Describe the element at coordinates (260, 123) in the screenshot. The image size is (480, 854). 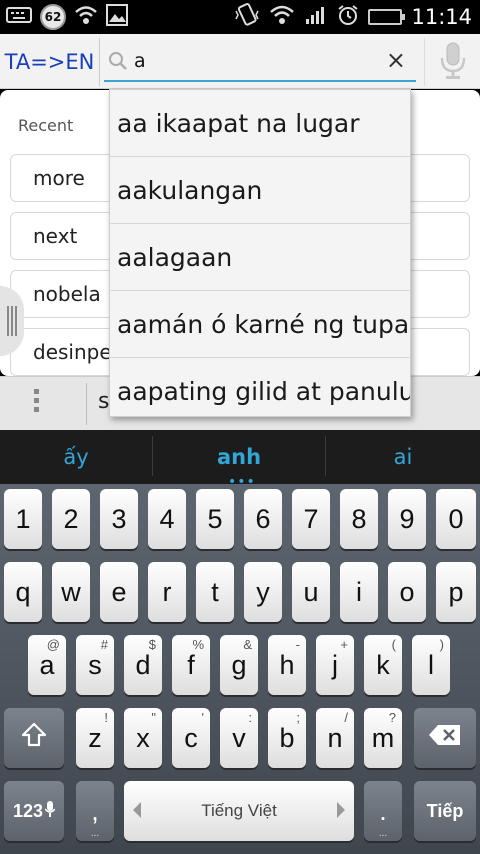
I see `suggestion-item: aa ikaapat na lugar` at that location.